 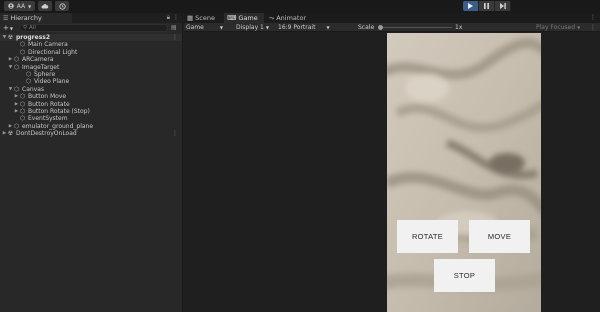 What do you see at coordinates (59, 111) in the screenshot?
I see `tree-item-label: Button Rotate (Stop)` at bounding box center [59, 111].